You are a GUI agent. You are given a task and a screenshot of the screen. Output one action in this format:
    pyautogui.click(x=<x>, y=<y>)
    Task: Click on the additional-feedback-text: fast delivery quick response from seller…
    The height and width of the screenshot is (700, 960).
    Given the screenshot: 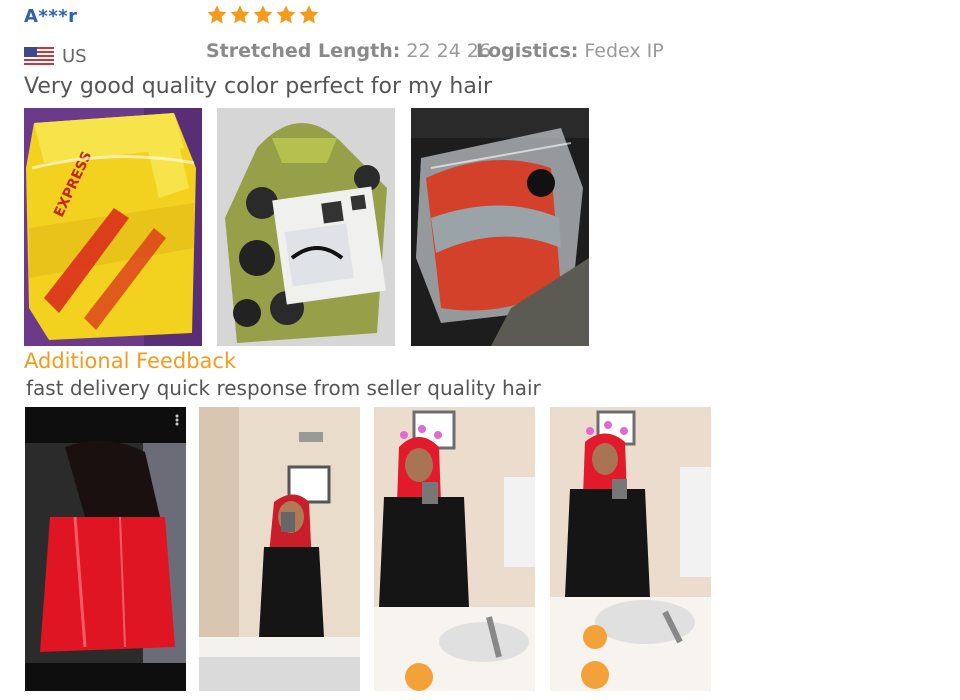 What is the action you would take?
    pyautogui.click(x=283, y=388)
    